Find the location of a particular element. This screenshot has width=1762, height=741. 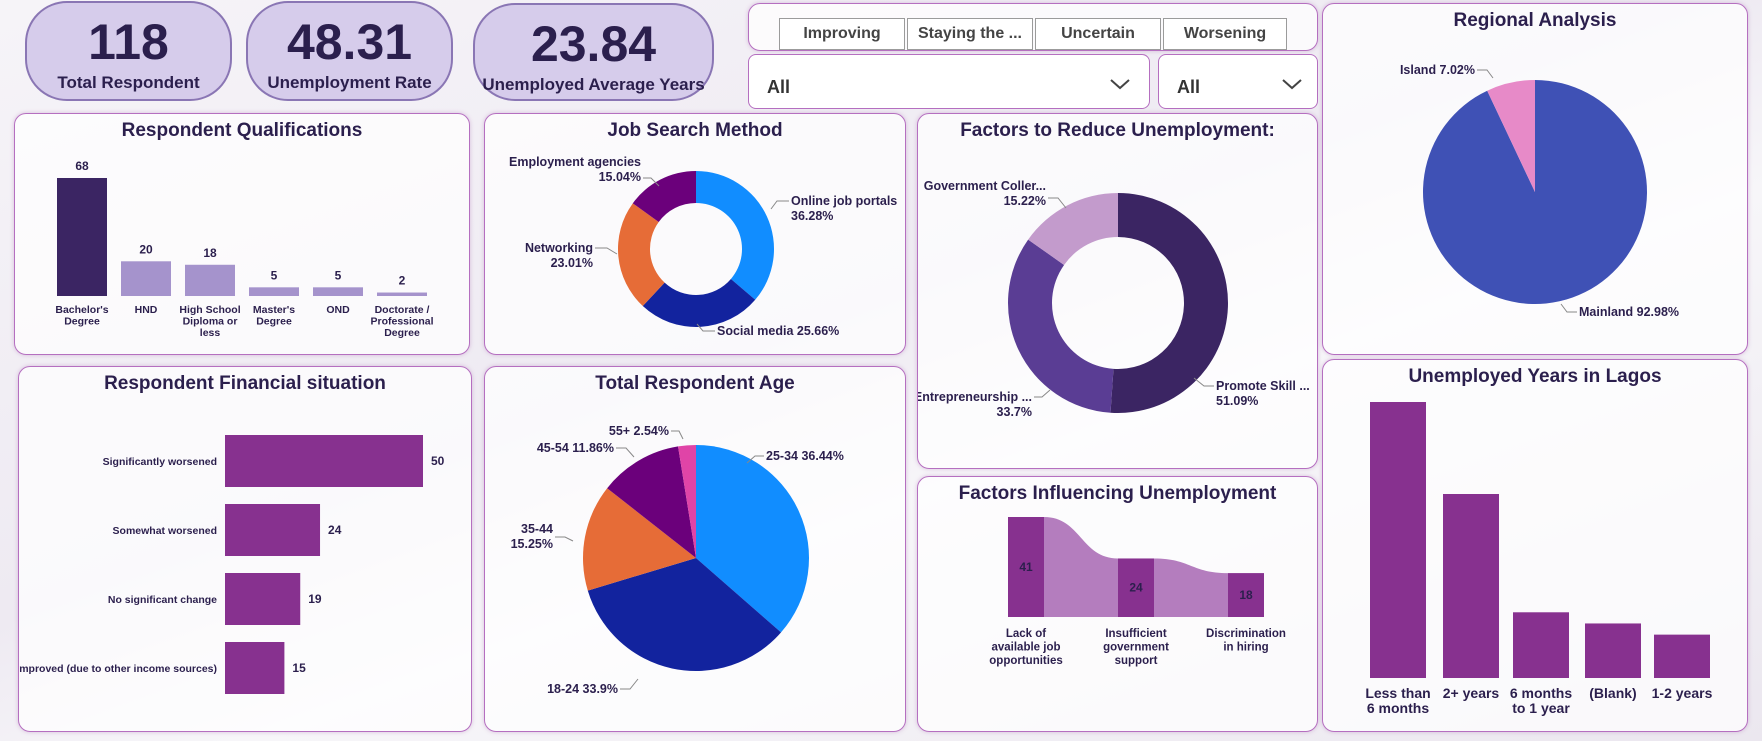

kpi-total-respondent: 118 Total Respondent is located at coordinates (128, 51).